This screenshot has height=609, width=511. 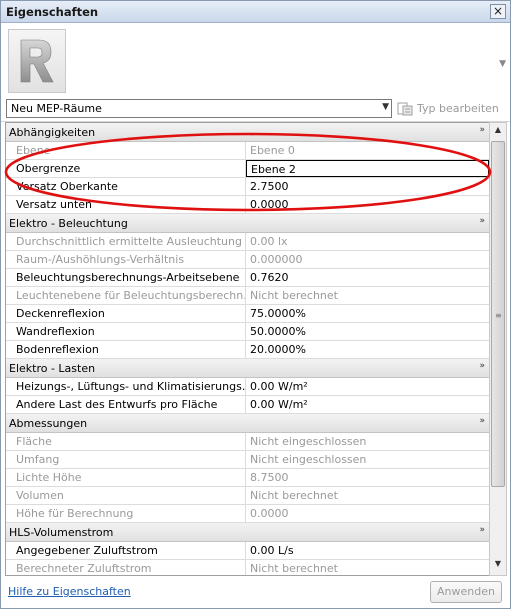 What do you see at coordinates (466, 592) in the screenshot?
I see `apply-button: Anwenden` at bounding box center [466, 592].